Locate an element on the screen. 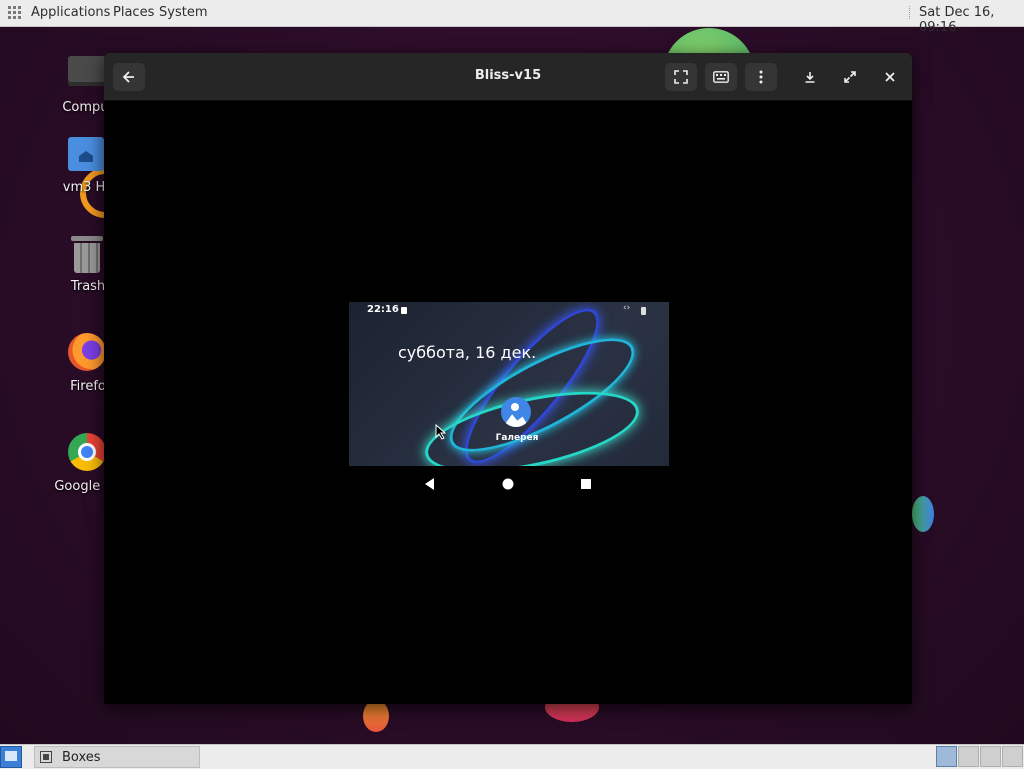 This screenshot has width=1024, height=769. fullscreen-icon is located at coordinates (681, 77).